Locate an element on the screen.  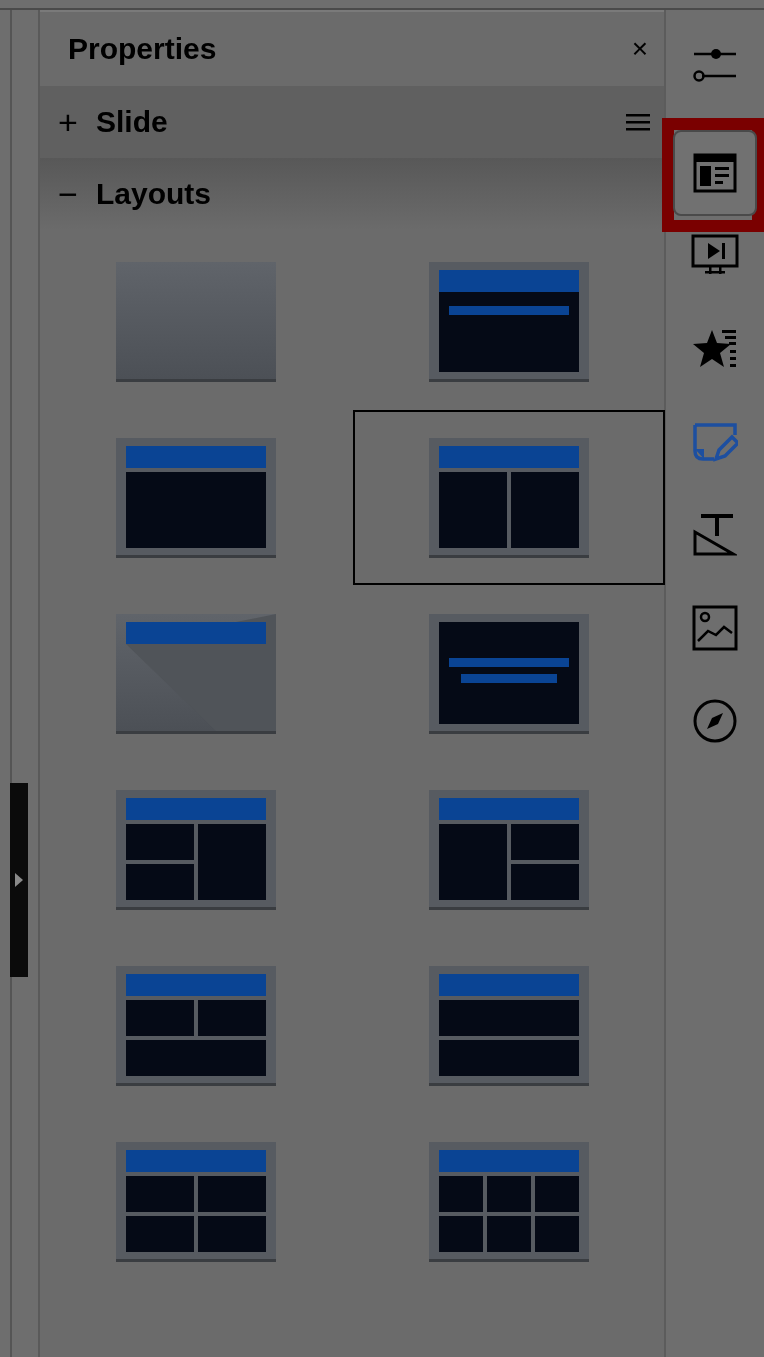
layout-option is located at coordinates (509, 497).